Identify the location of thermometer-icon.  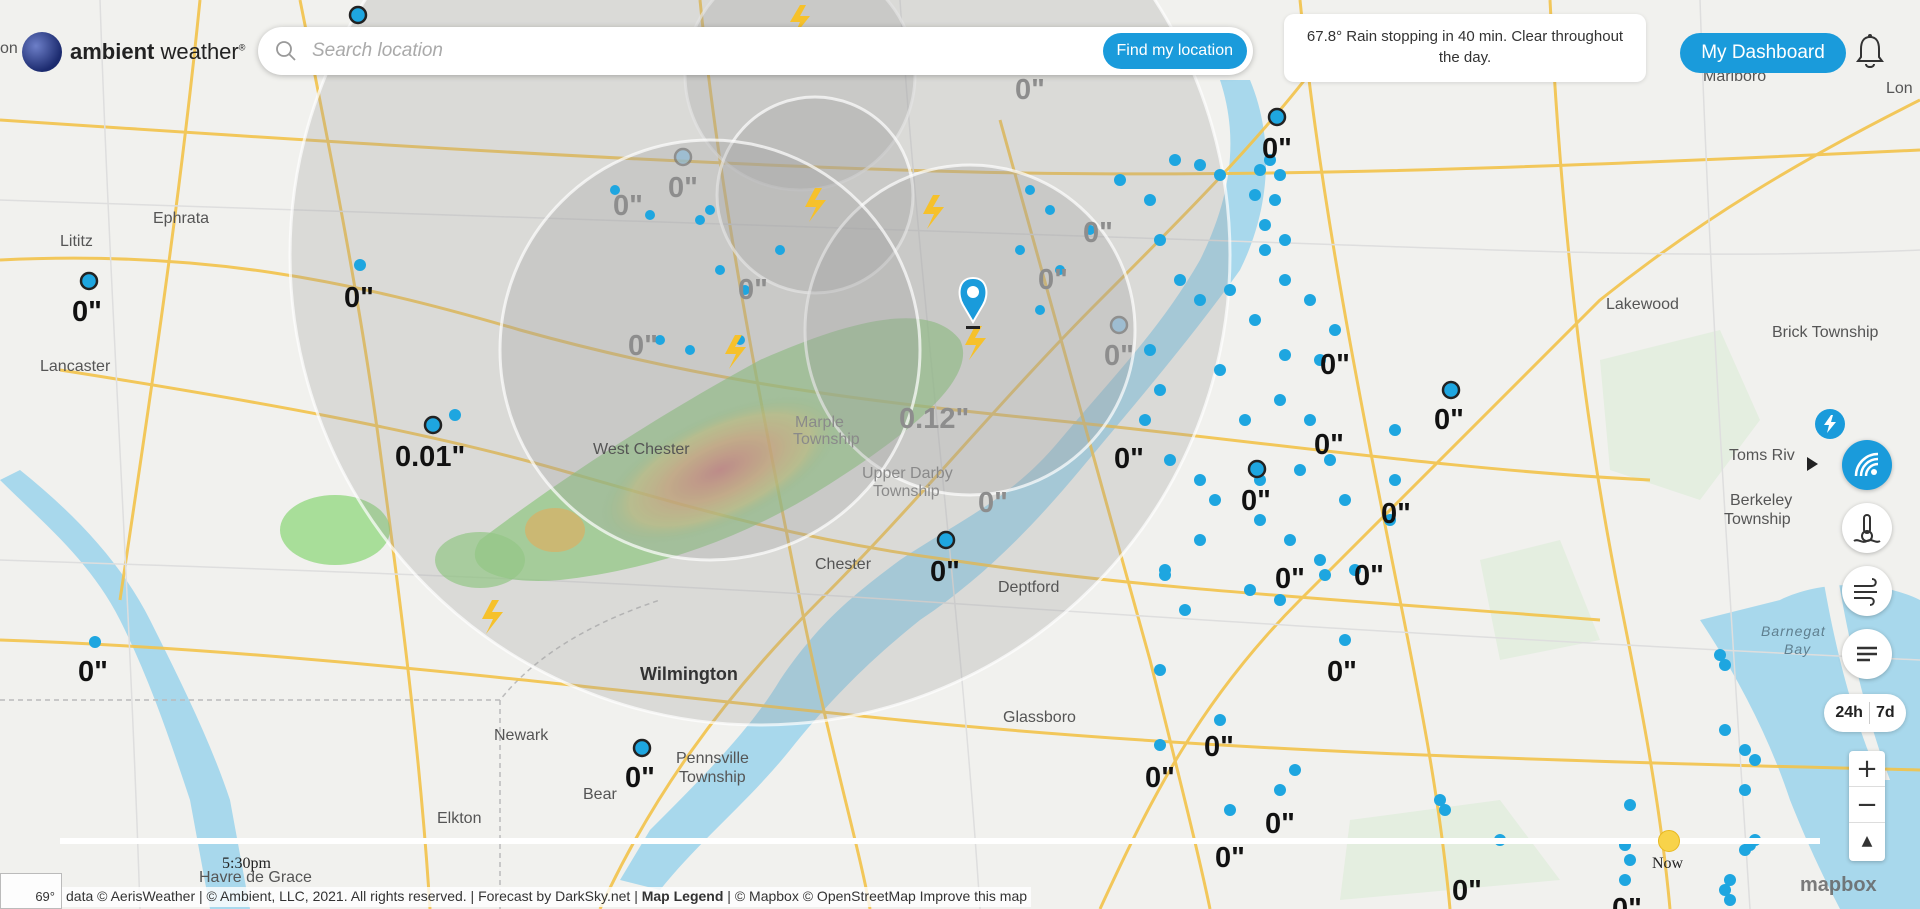
(1867, 528).